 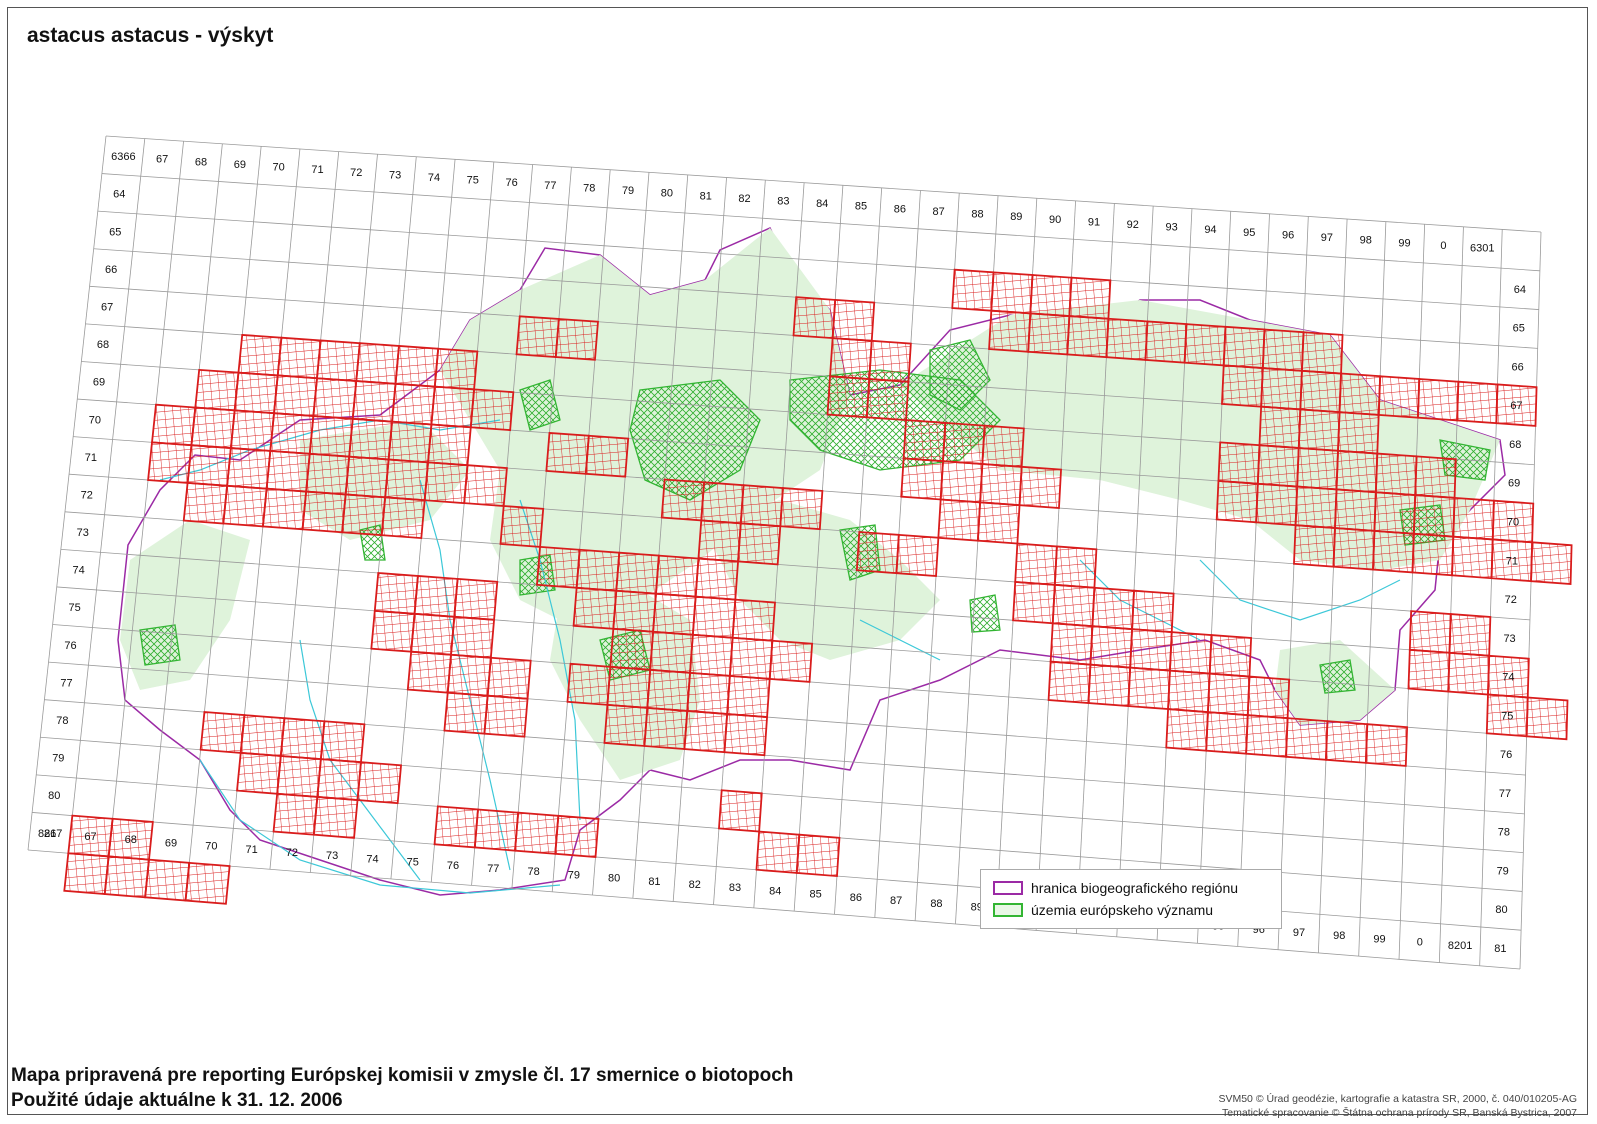 I want to click on grid-label-right: 69, so click(x=1514, y=484).